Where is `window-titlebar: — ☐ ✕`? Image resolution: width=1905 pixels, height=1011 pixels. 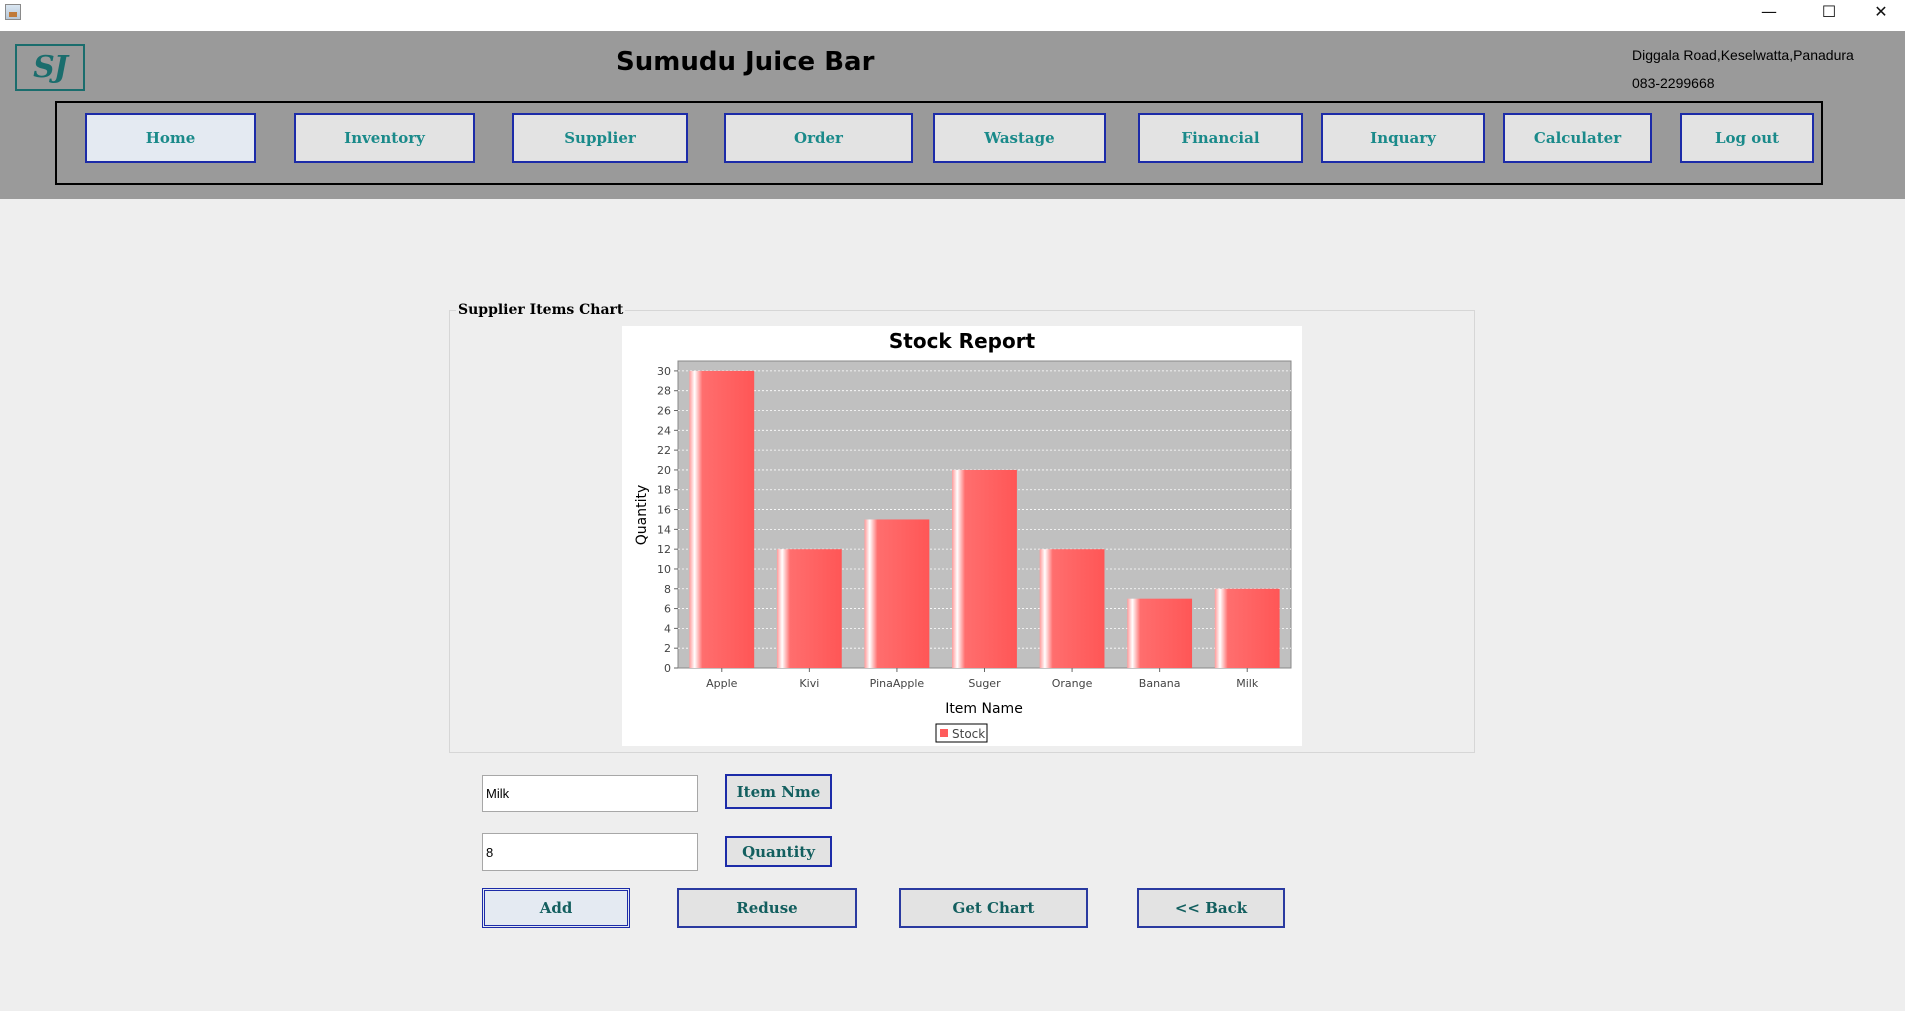
window-titlebar: — ☐ ✕ is located at coordinates (952, 15).